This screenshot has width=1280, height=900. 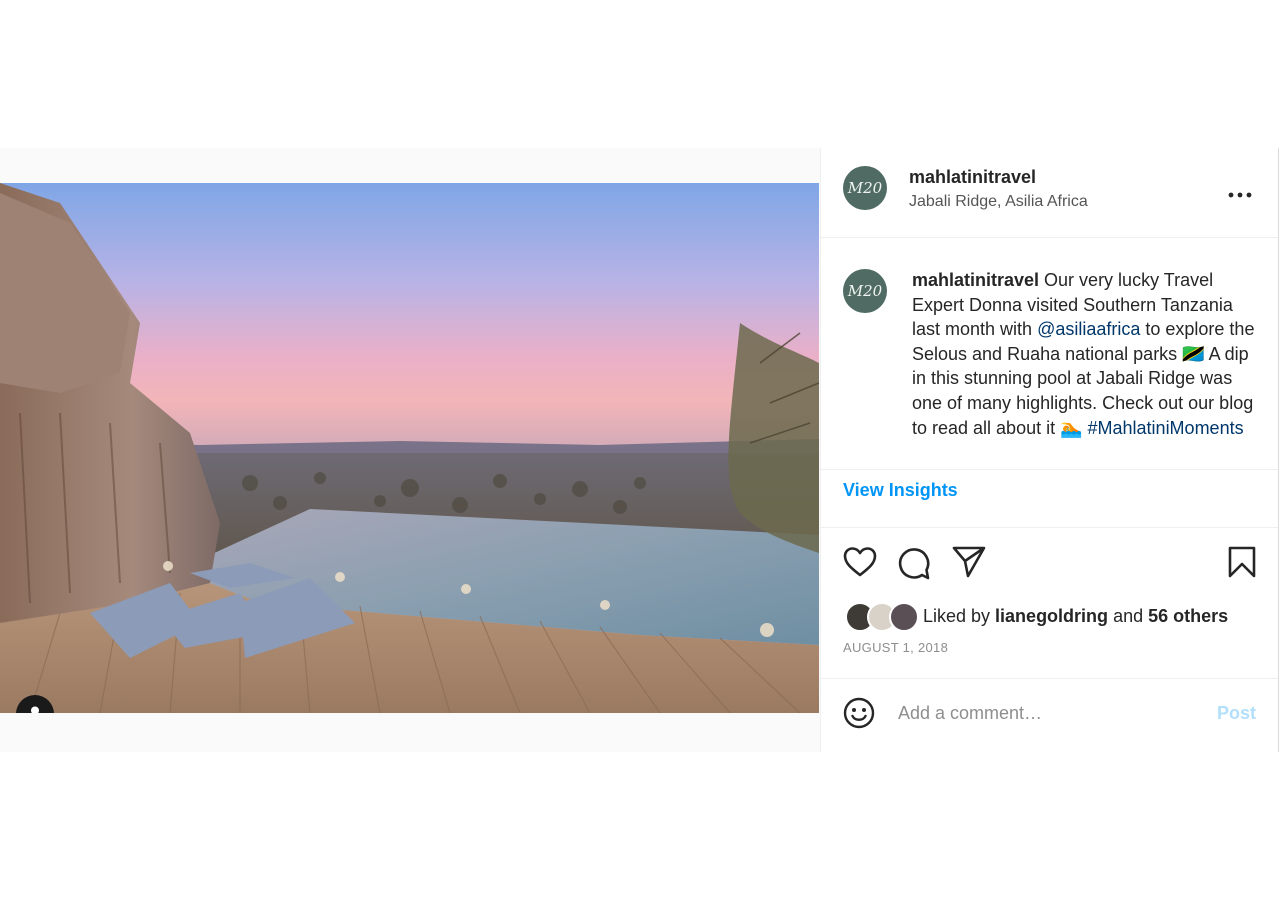 I want to click on liker-avatar, so click(x=904, y=617).